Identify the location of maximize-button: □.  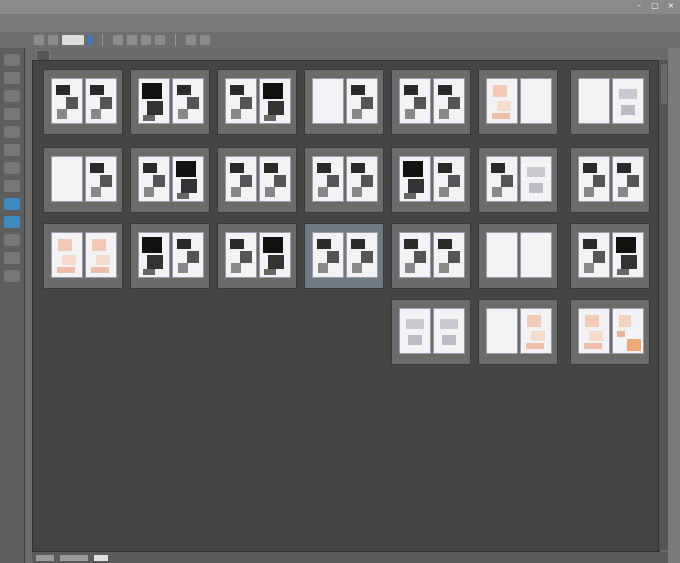
(655, 6).